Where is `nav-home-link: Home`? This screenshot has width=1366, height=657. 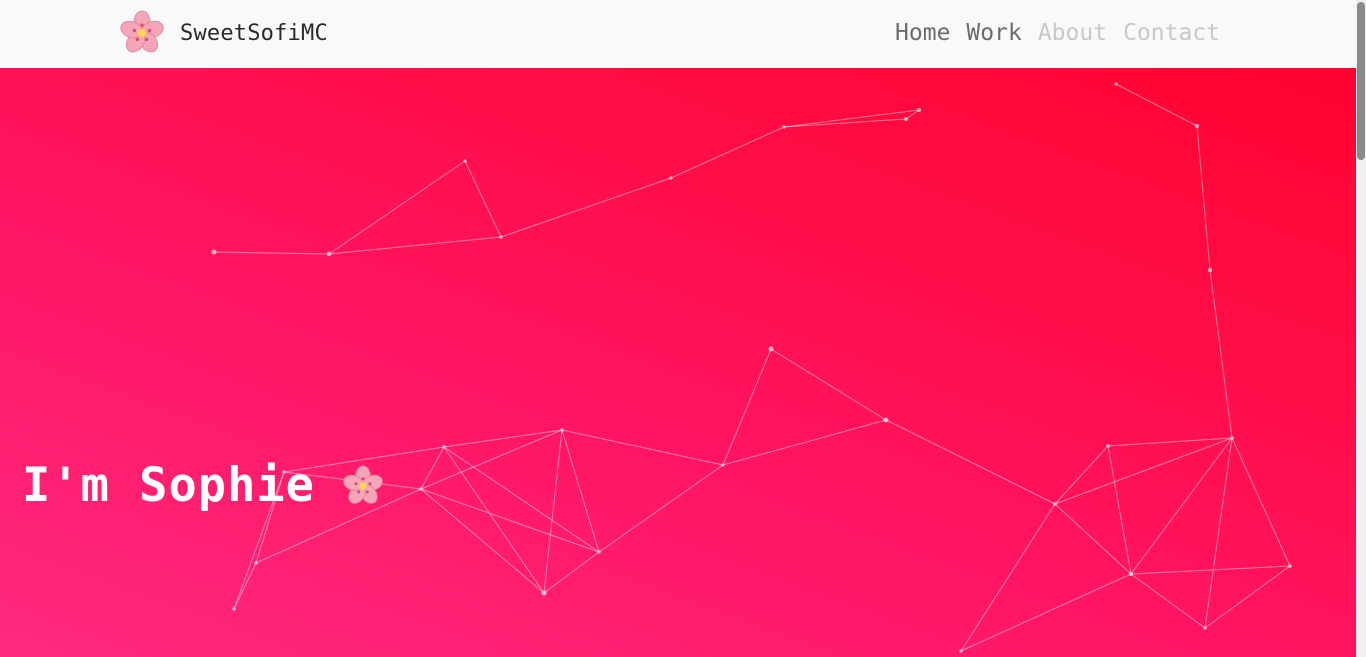 nav-home-link: Home is located at coordinates (922, 33).